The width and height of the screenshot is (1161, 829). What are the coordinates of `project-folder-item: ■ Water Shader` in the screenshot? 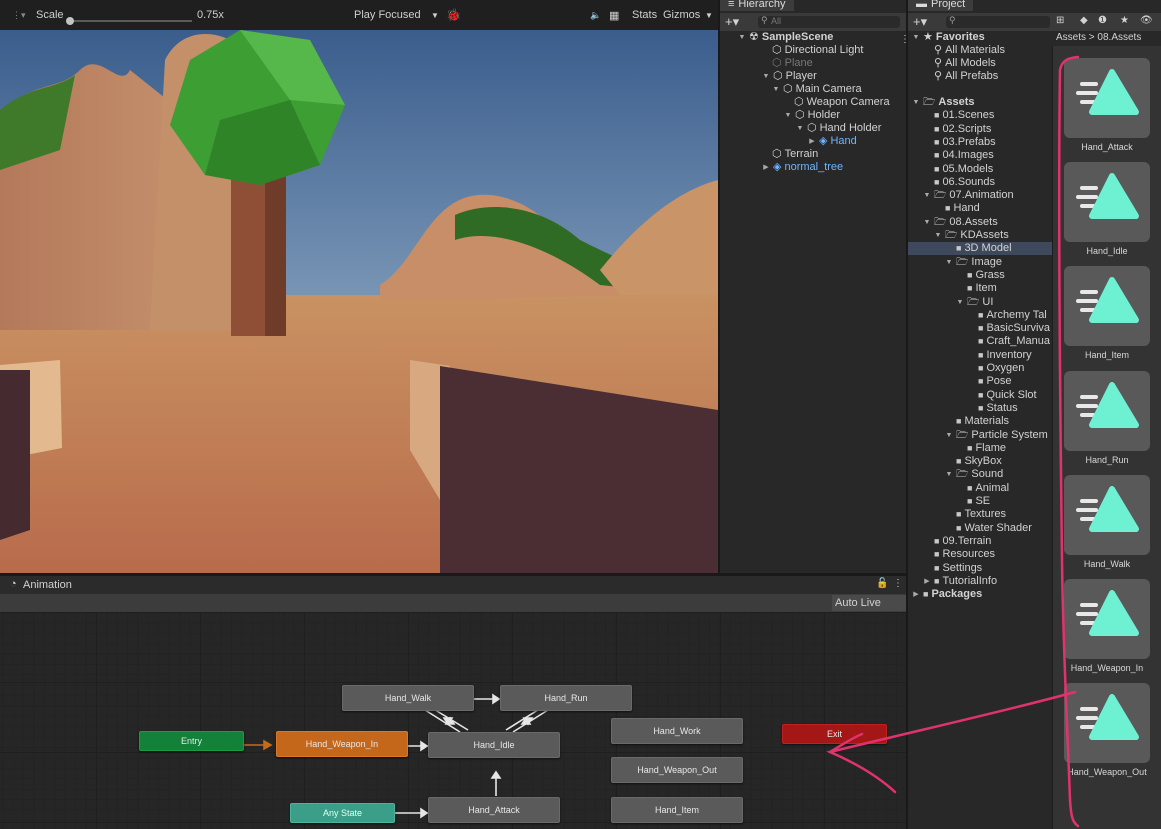 It's located at (988, 528).